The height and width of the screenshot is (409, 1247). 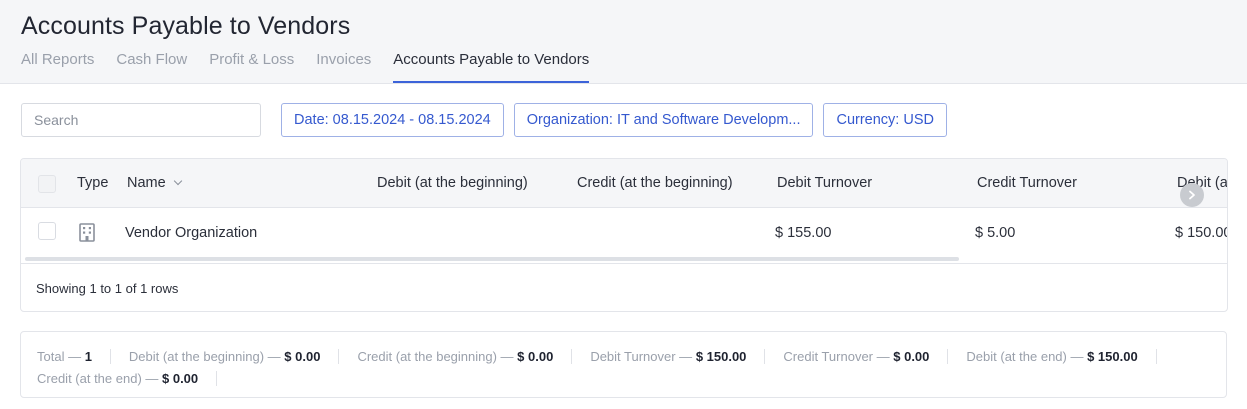 What do you see at coordinates (492, 259) in the screenshot?
I see `horizontal-scrollbar` at bounding box center [492, 259].